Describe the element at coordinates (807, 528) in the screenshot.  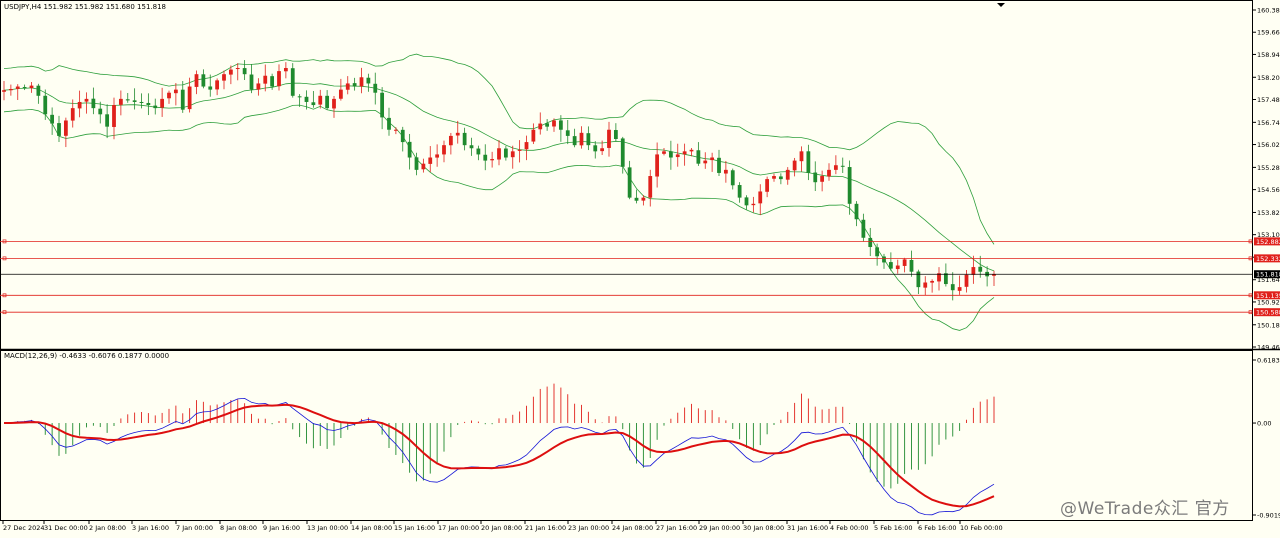
I see `time-tick-label: 31 Jan 16:00` at that location.